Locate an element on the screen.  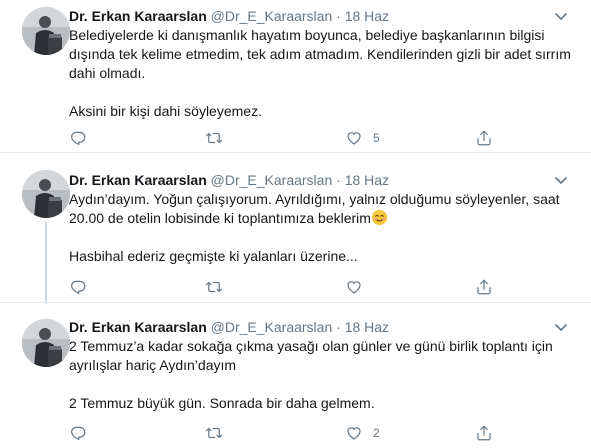
tweet-actions: 5 is located at coordinates (289, 138).